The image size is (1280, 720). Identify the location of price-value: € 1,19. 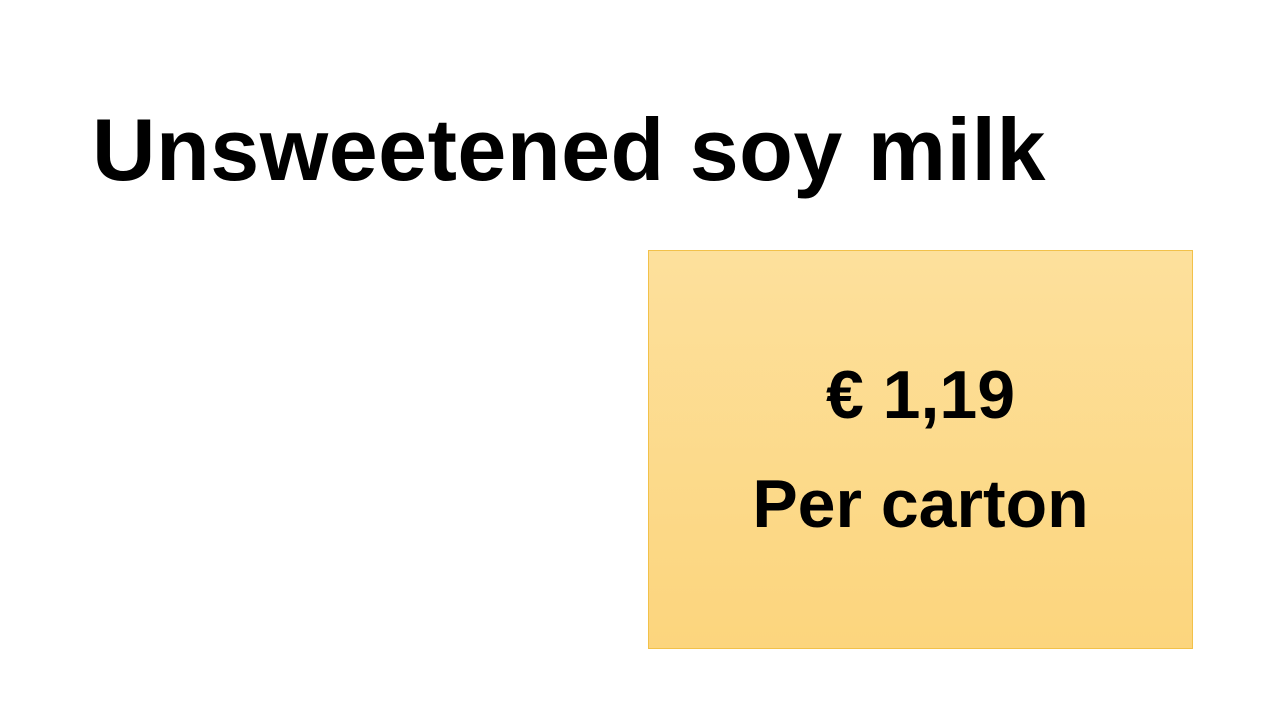
(920, 394).